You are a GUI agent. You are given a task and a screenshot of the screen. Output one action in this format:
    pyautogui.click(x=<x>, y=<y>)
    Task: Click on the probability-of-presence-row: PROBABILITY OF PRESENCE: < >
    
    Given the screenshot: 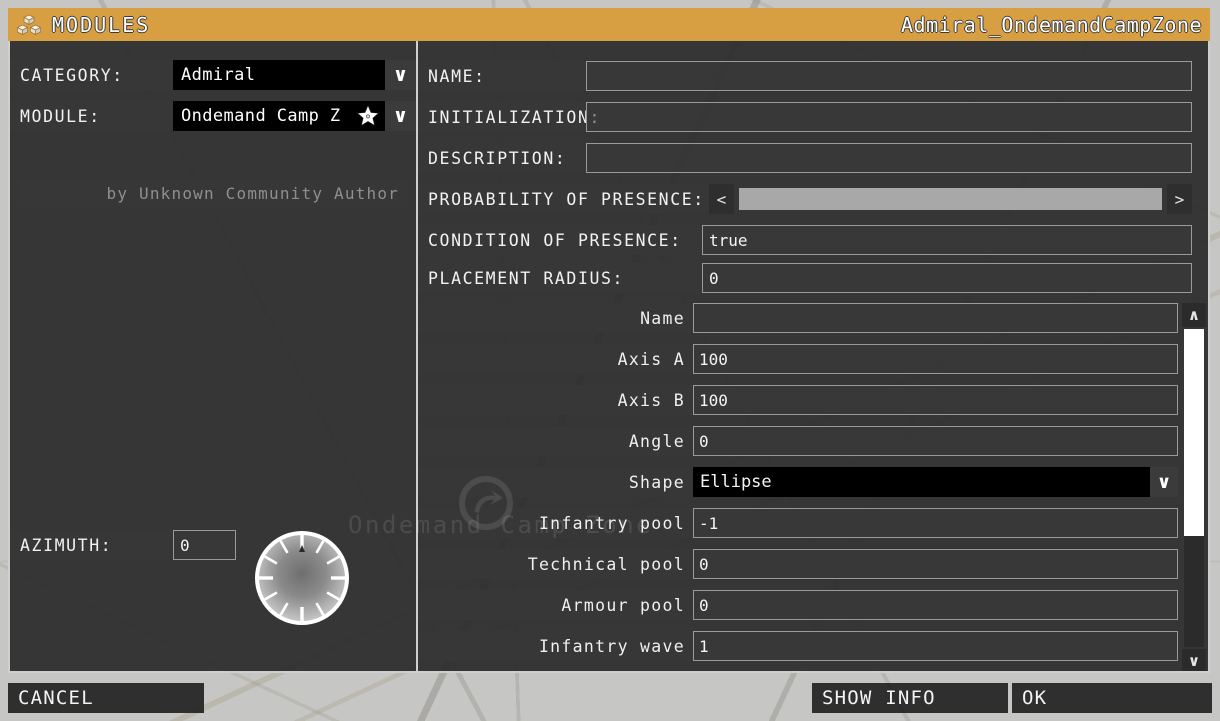 What is the action you would take?
    pyautogui.click(x=805, y=199)
    